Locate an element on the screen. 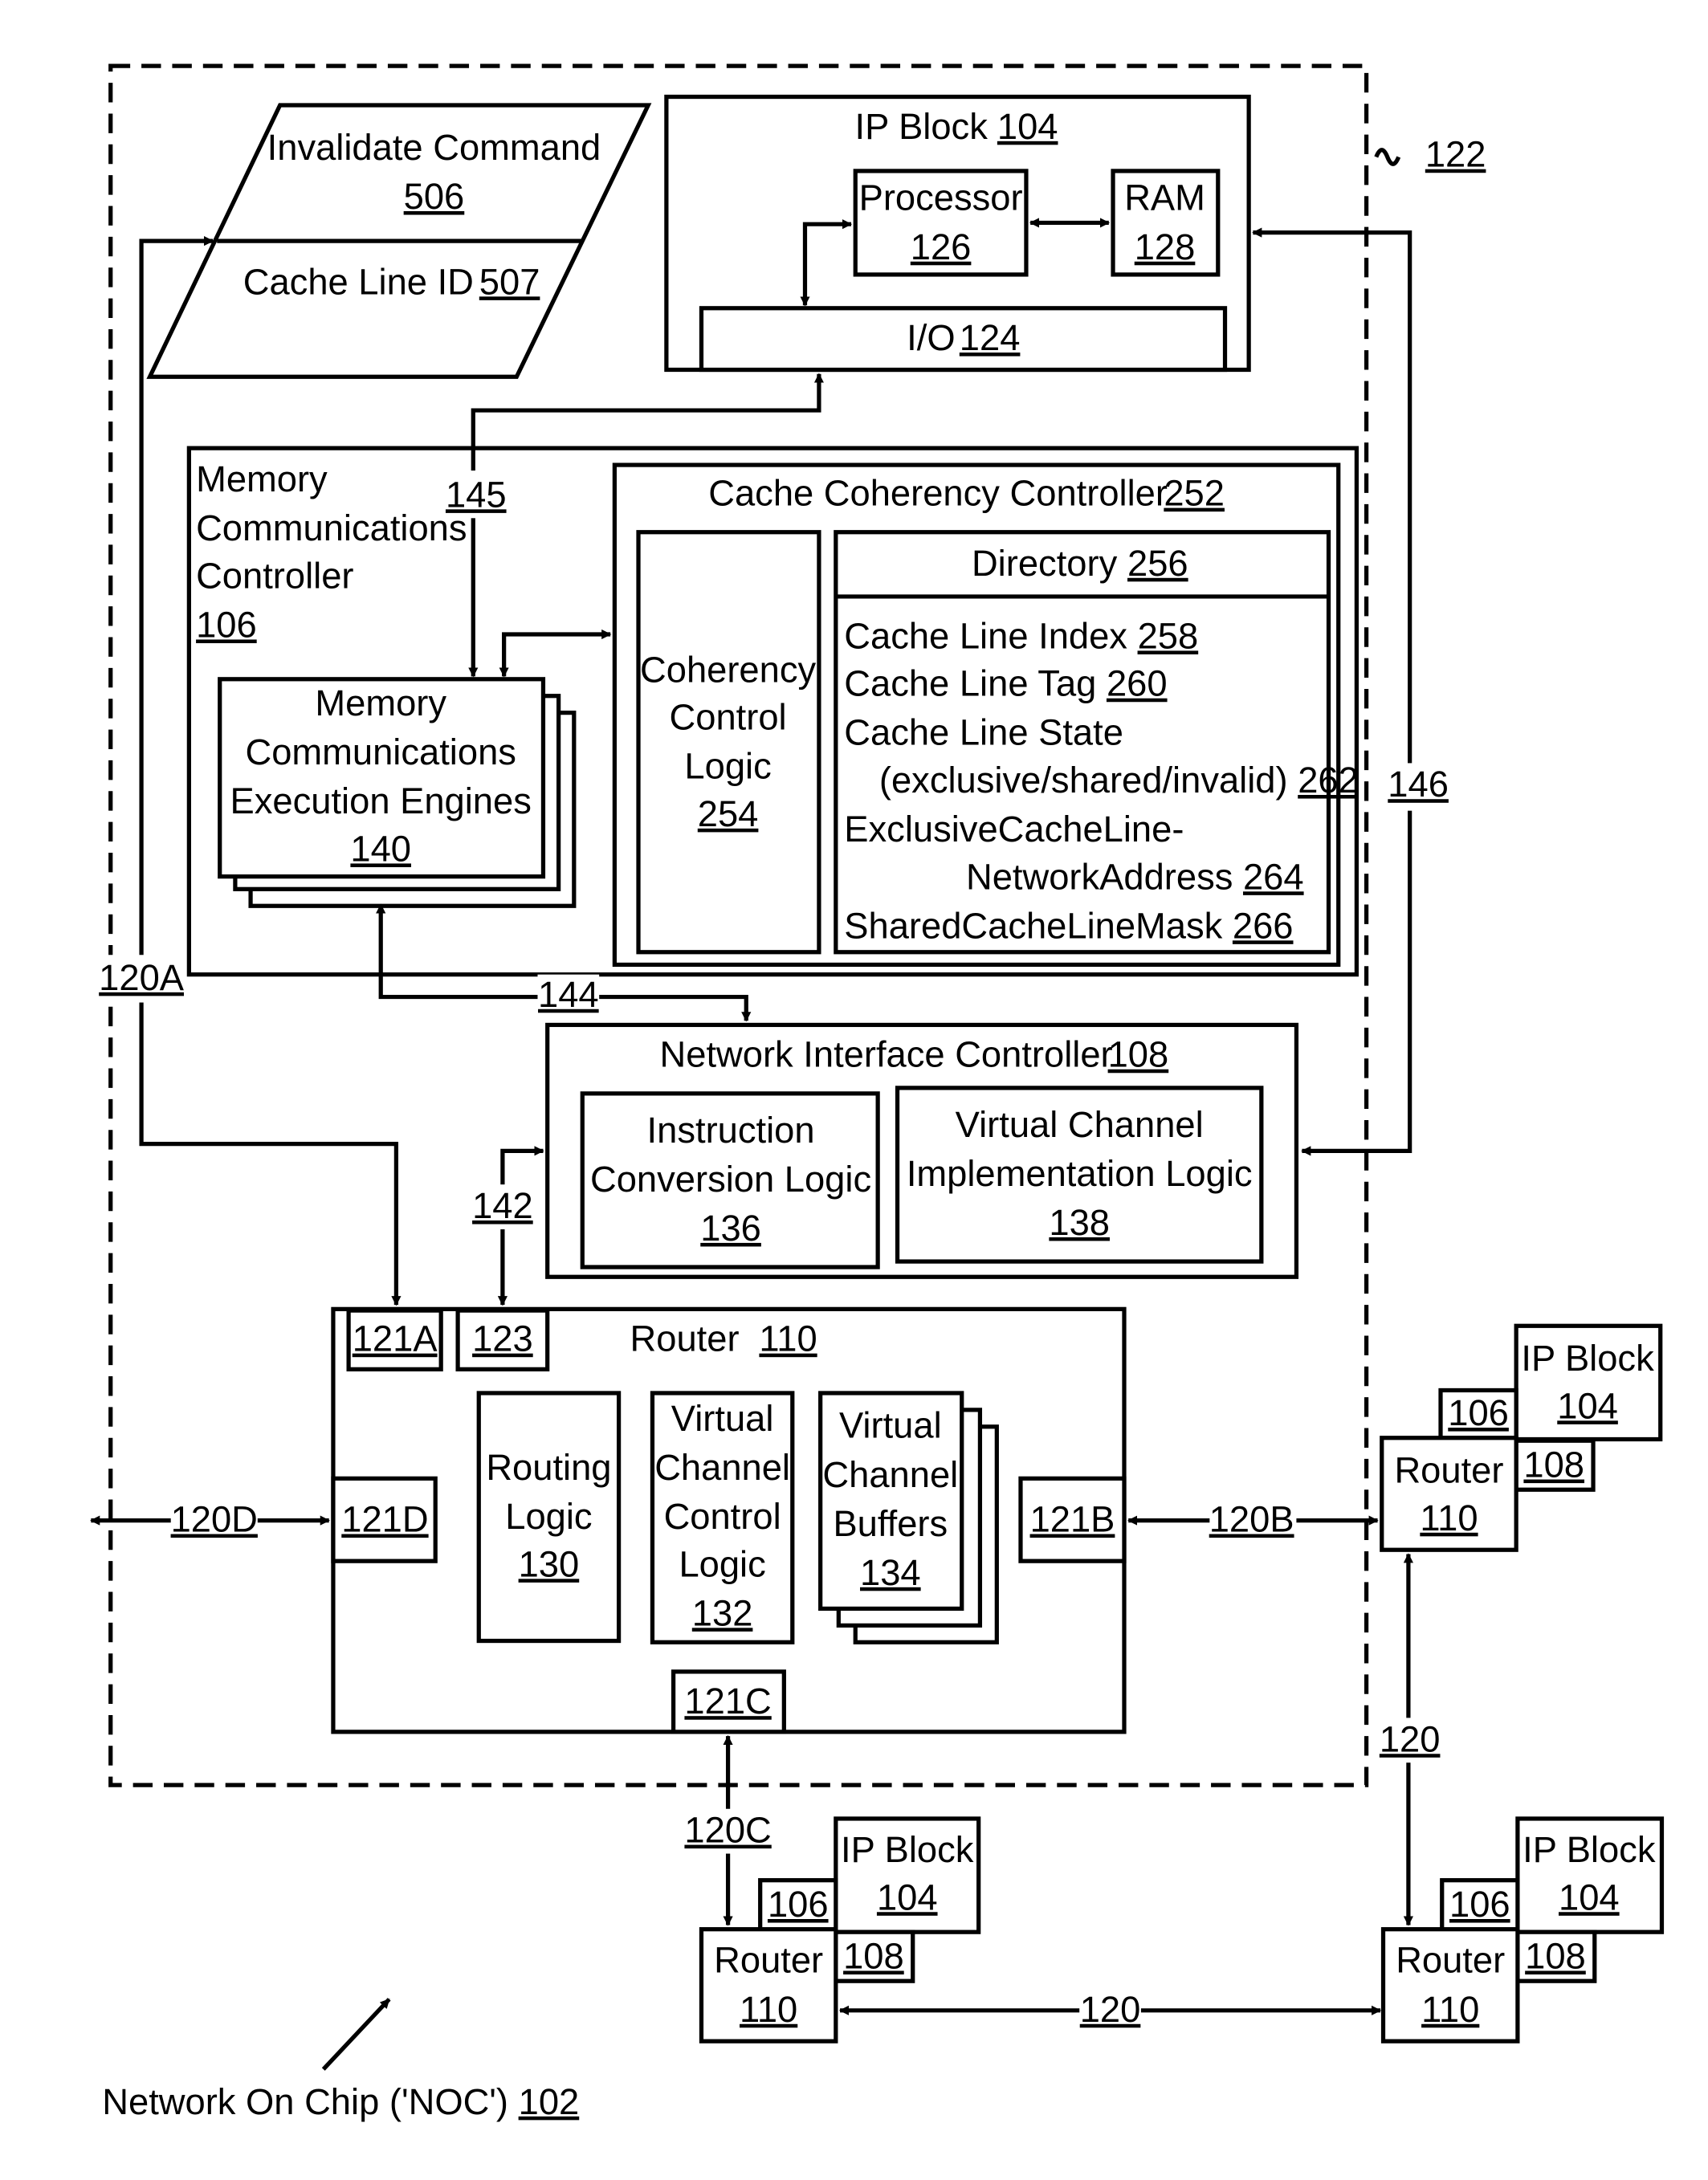 This screenshot has height=2180, width=1708. vc-buffers: Virtual Channel Buffers 134 is located at coordinates (908, 1517).